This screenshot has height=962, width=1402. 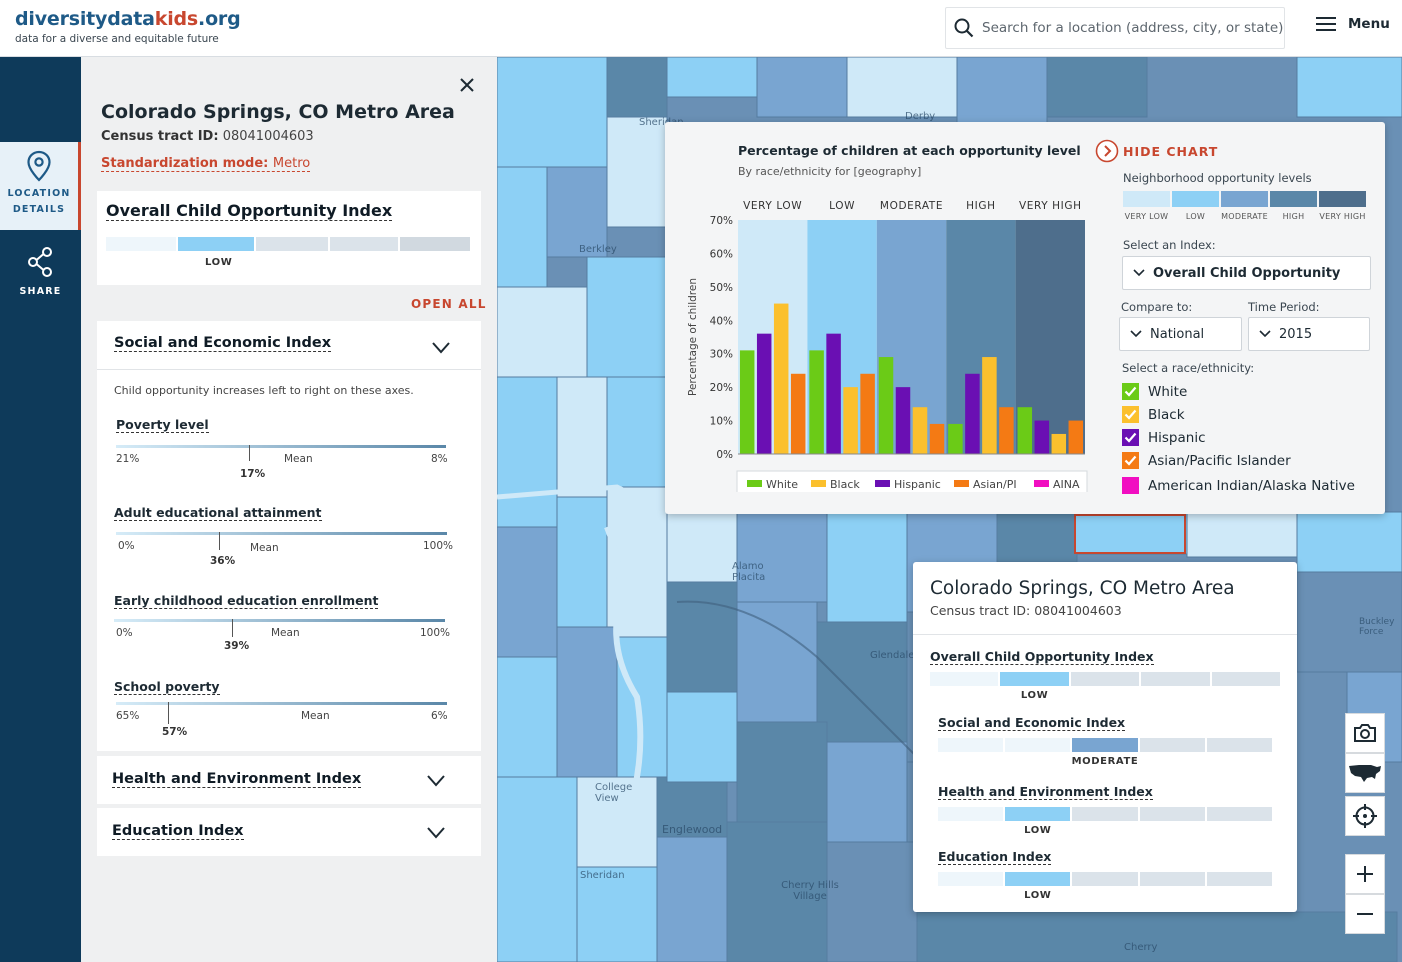 I want to click on category-label: MODERATE, so click(x=911, y=206).